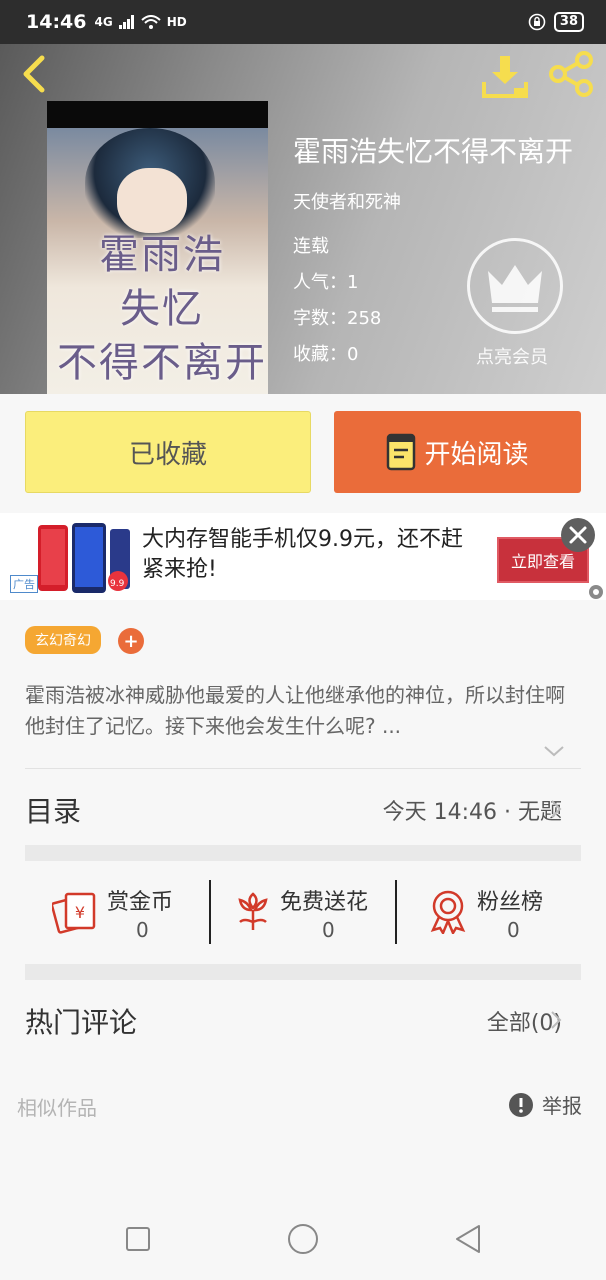 Image resolution: width=606 pixels, height=1280 pixels. Describe the element at coordinates (326, 282) in the screenshot. I see `book-popularity: 人气：1` at that location.